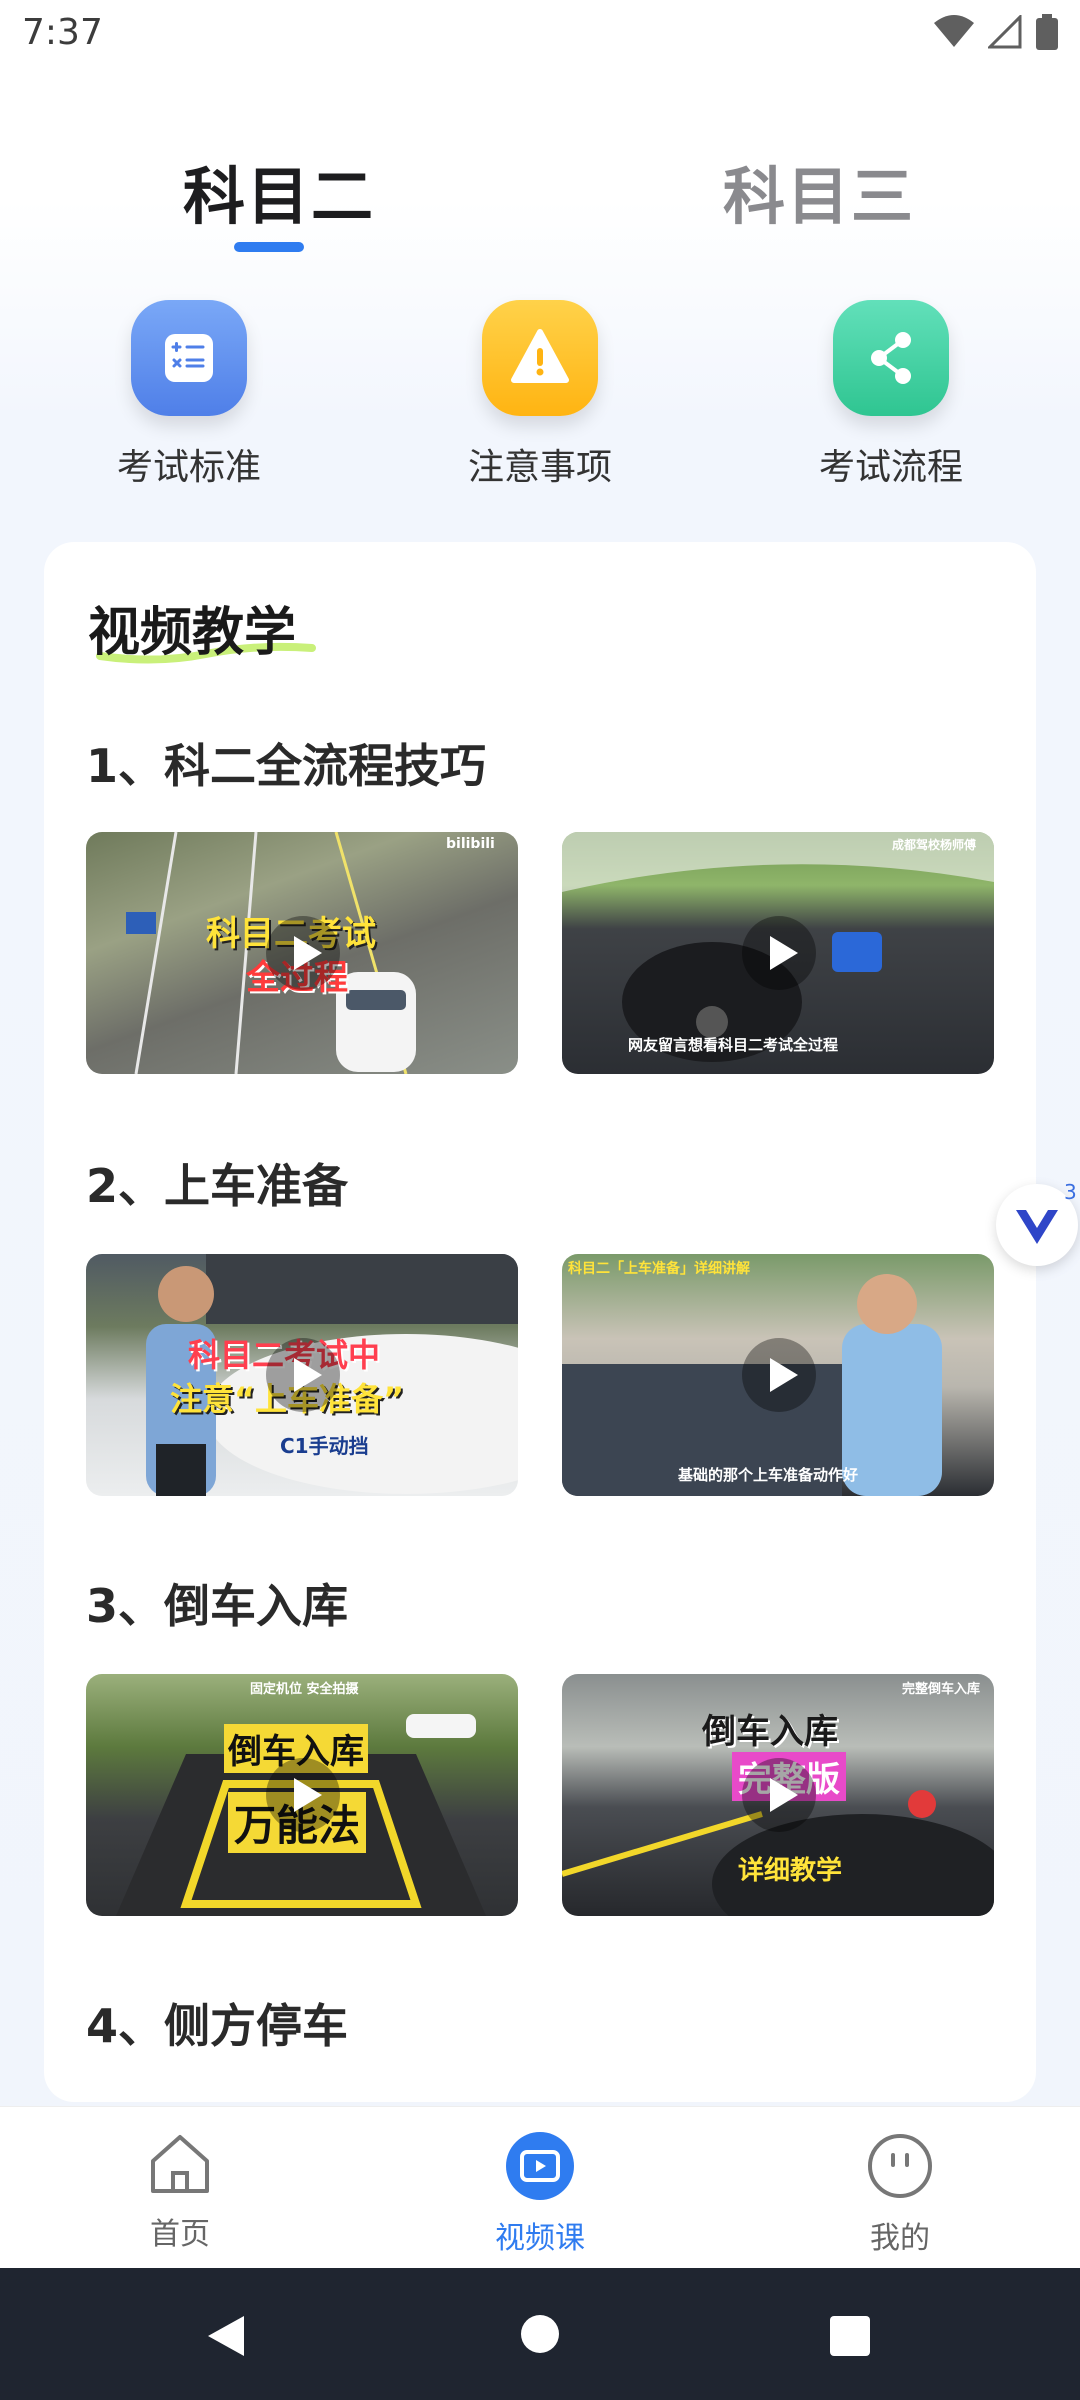 The height and width of the screenshot is (2400, 1080). I want to click on quick-item-exam-standard: 考试标准, so click(189, 395).